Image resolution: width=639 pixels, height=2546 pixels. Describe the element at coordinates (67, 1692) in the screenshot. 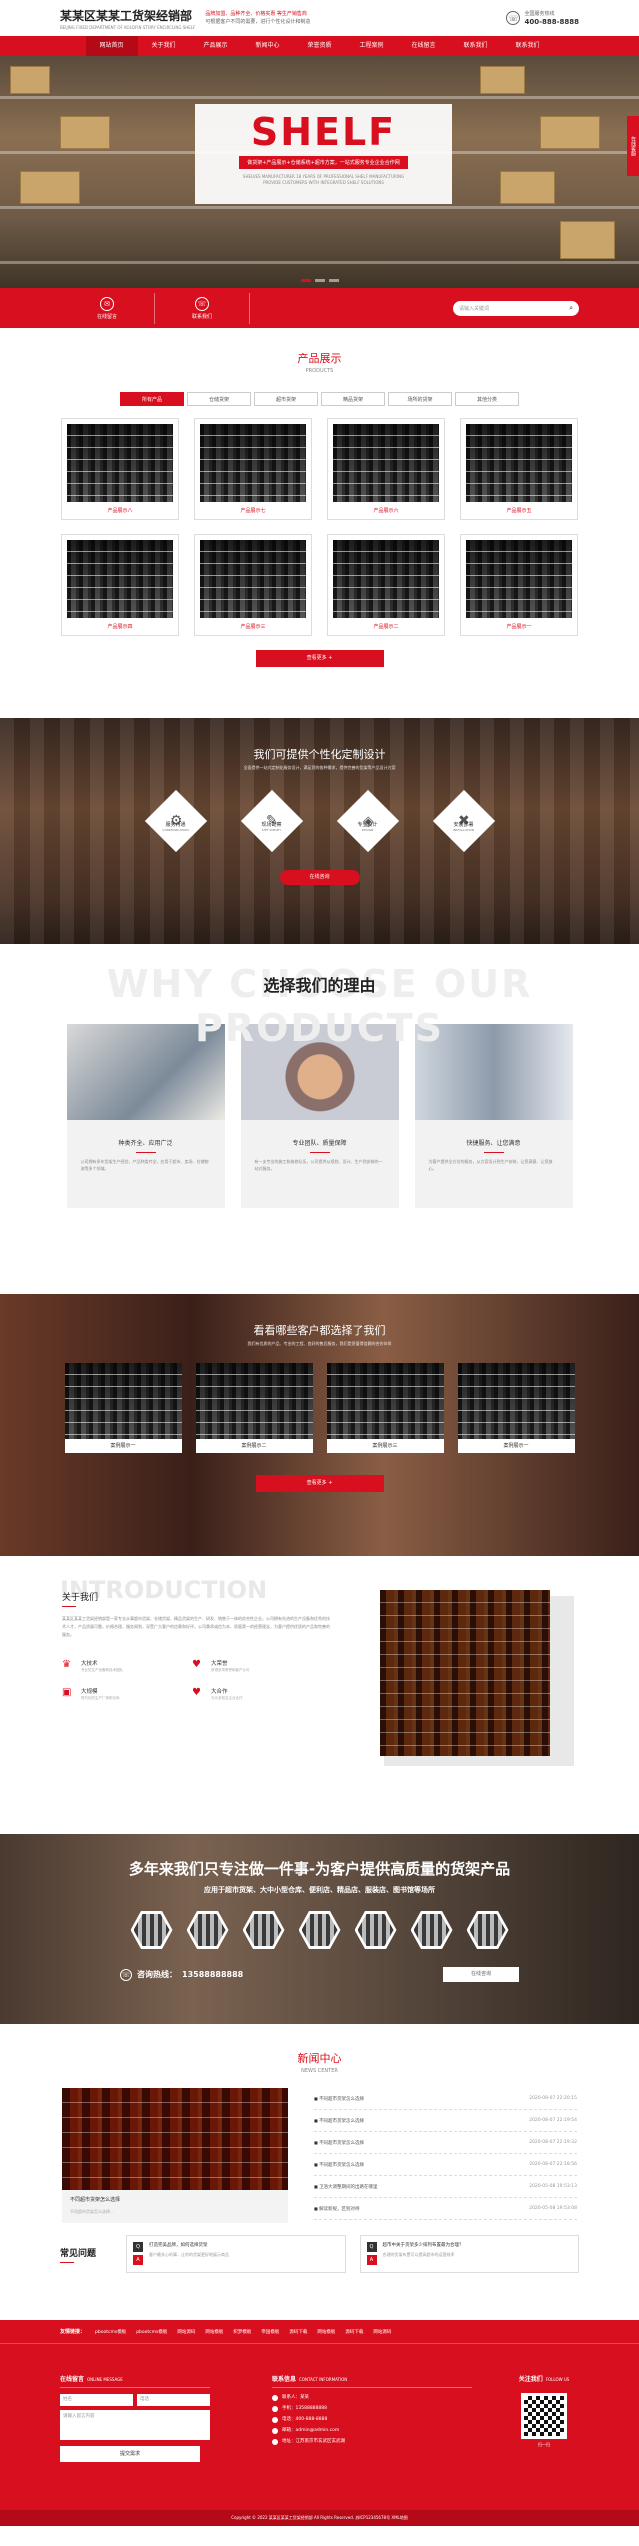

I see `scale-icon: ▣` at that location.